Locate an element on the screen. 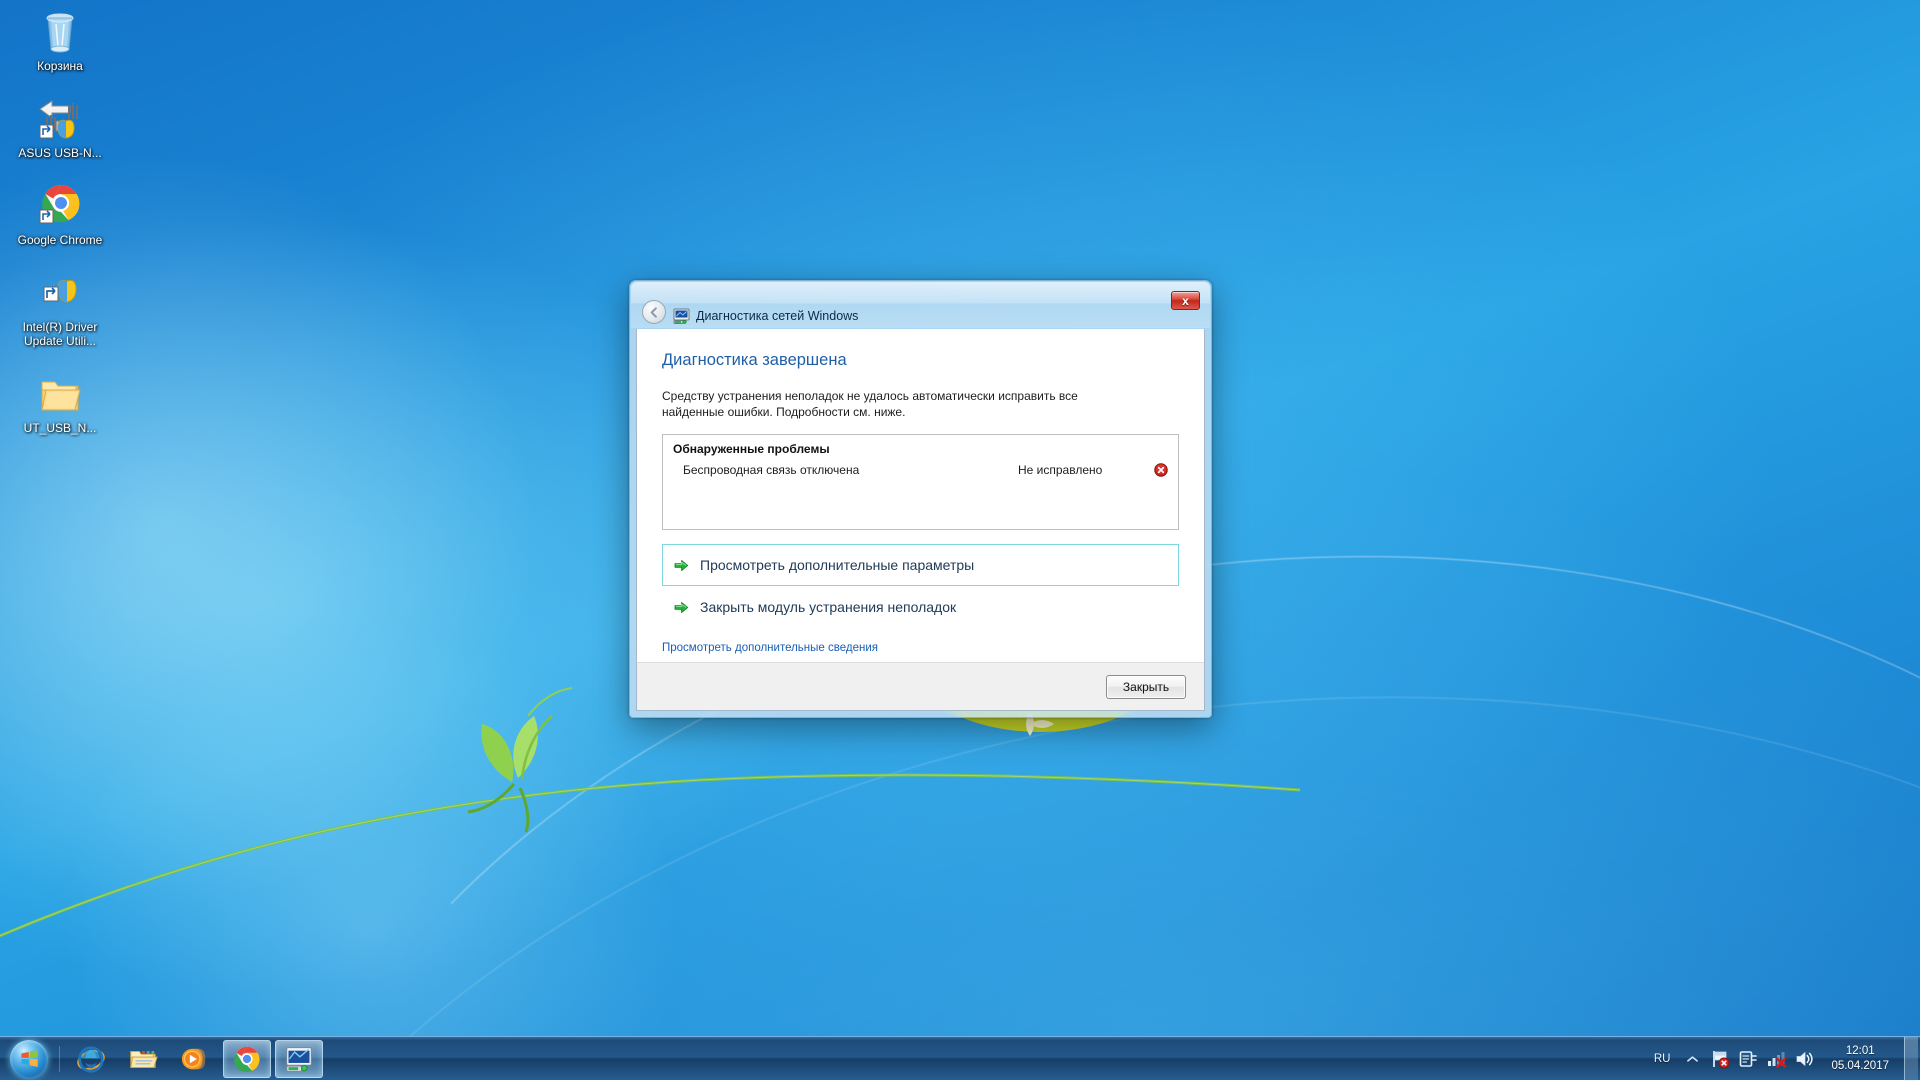  taskbar-button-internet-explorer is located at coordinates (91, 1059).